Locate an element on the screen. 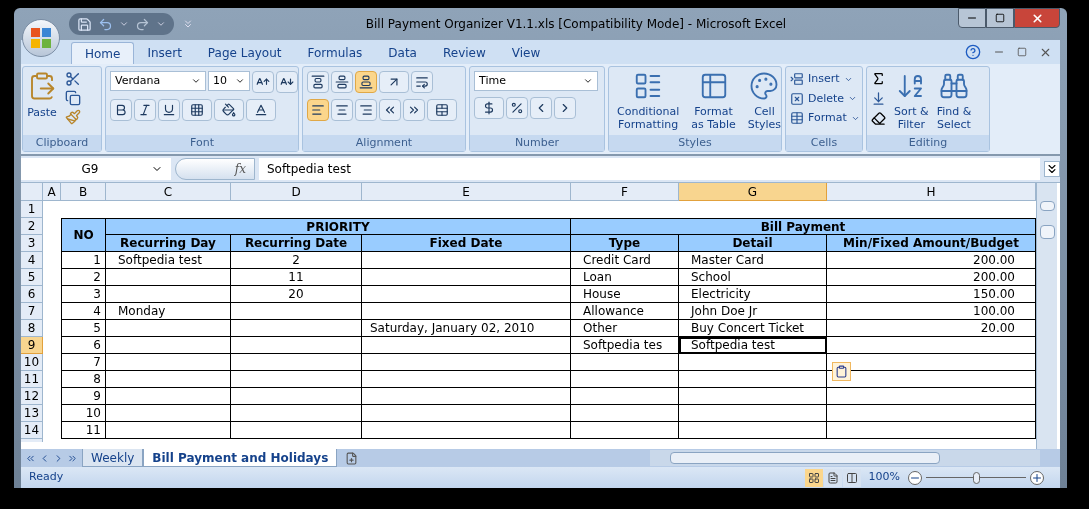  ribbon-tab: Formulas is located at coordinates (335, 53).